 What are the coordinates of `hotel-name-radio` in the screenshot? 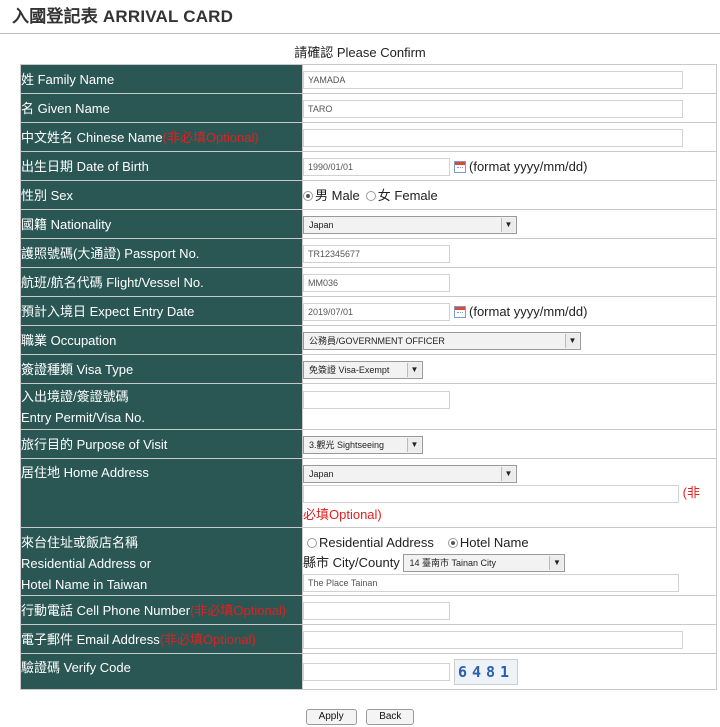 It's located at (452, 542).